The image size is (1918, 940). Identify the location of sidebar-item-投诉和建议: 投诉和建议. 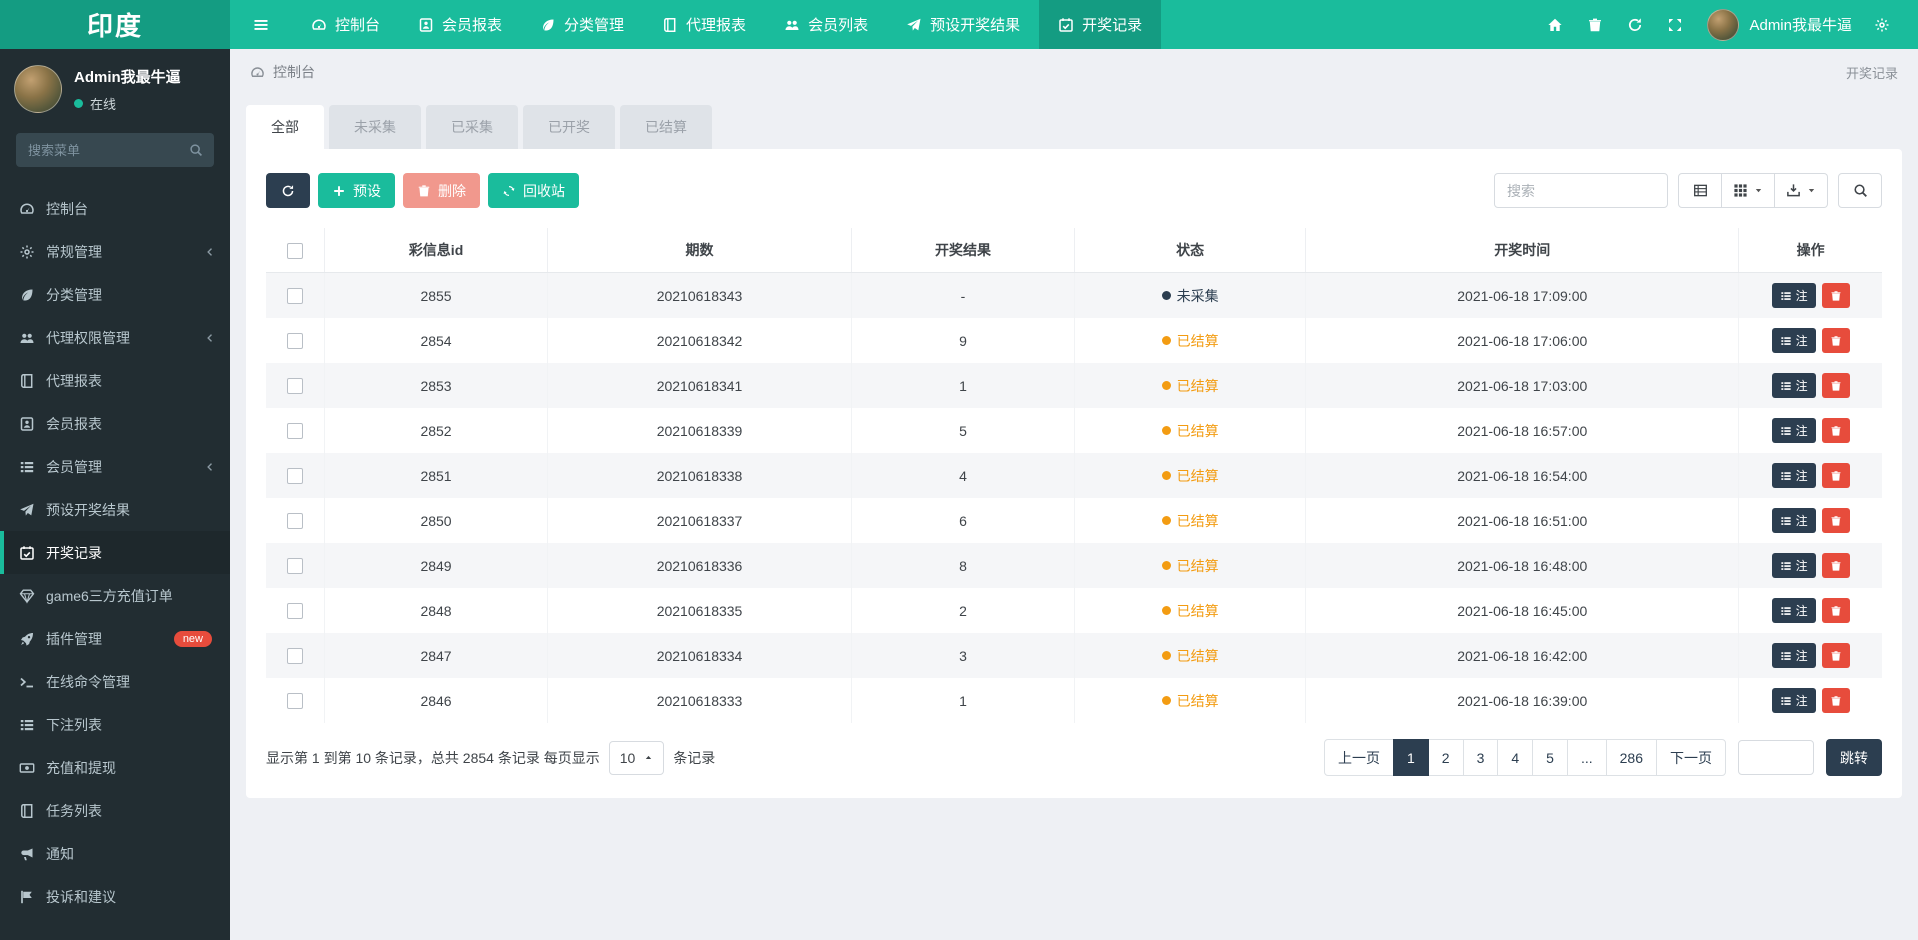
(115, 896).